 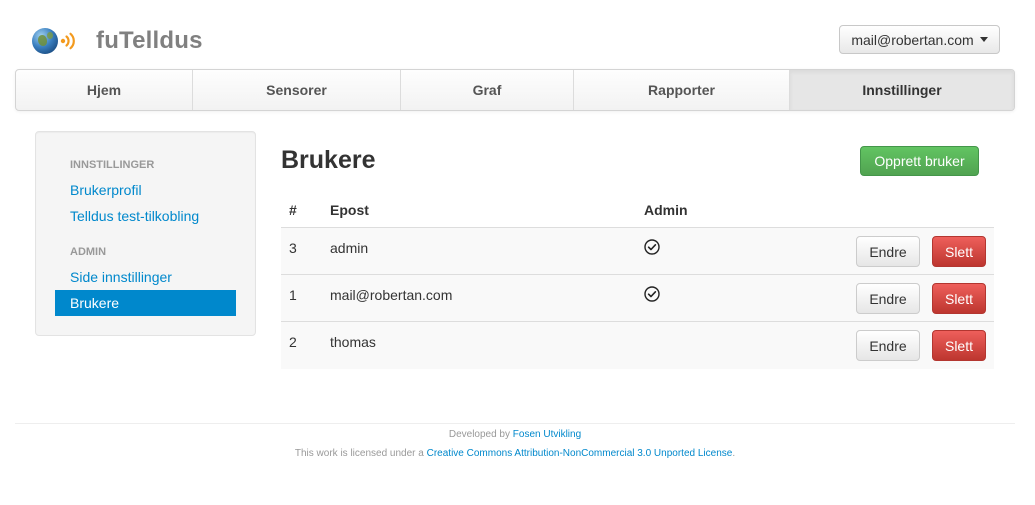 What do you see at coordinates (293, 295) in the screenshot?
I see `row-id: 1` at bounding box center [293, 295].